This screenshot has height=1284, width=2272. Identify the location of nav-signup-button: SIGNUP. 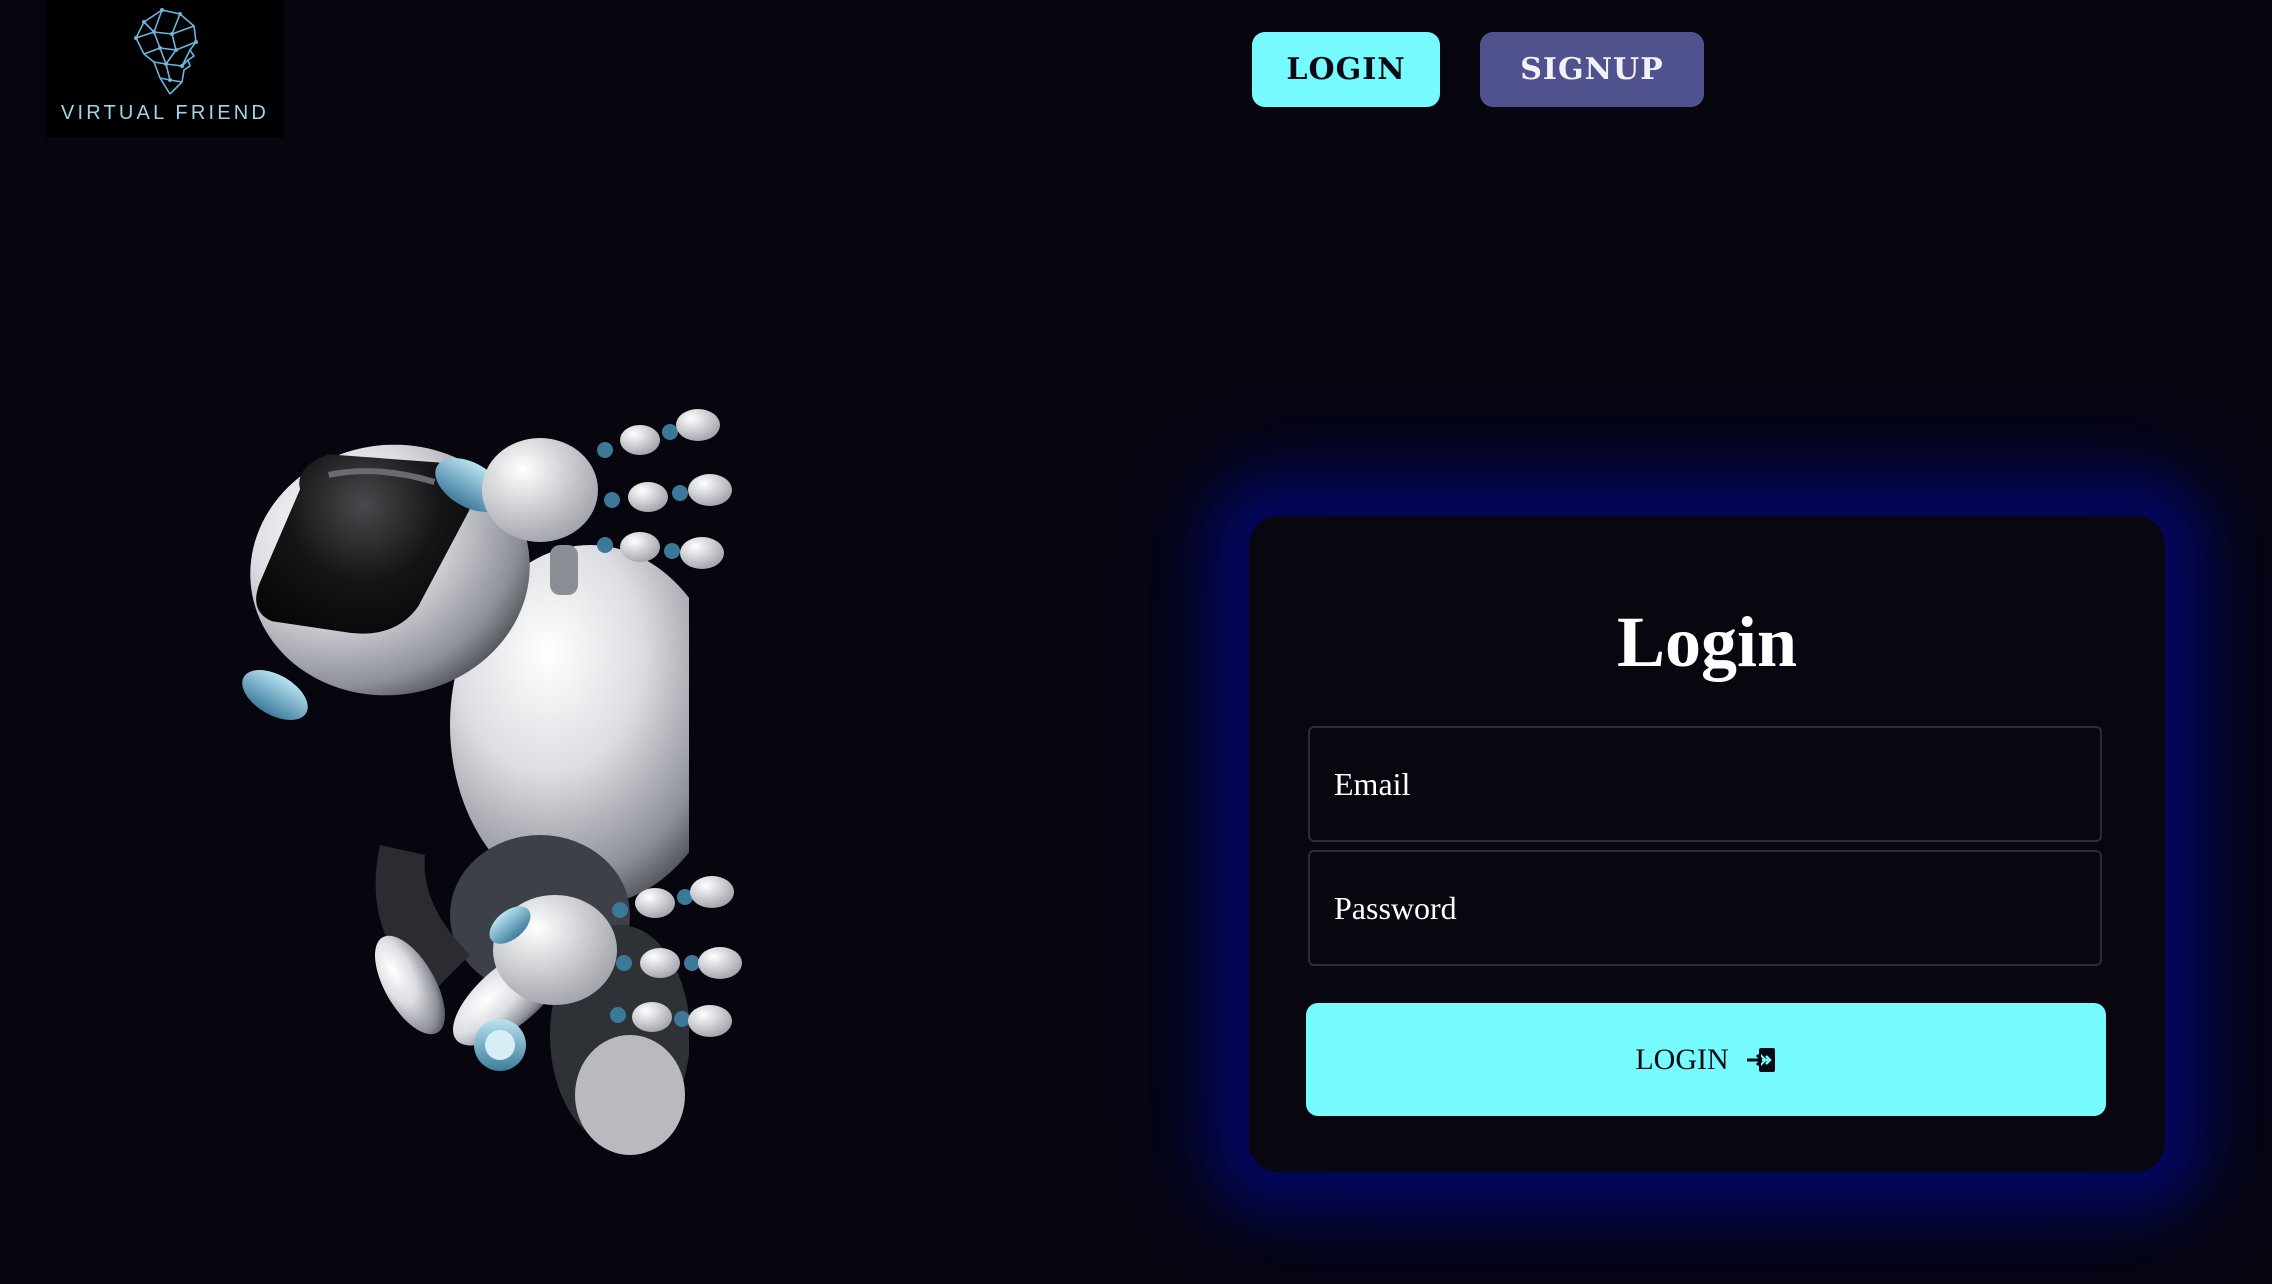
(1592, 69).